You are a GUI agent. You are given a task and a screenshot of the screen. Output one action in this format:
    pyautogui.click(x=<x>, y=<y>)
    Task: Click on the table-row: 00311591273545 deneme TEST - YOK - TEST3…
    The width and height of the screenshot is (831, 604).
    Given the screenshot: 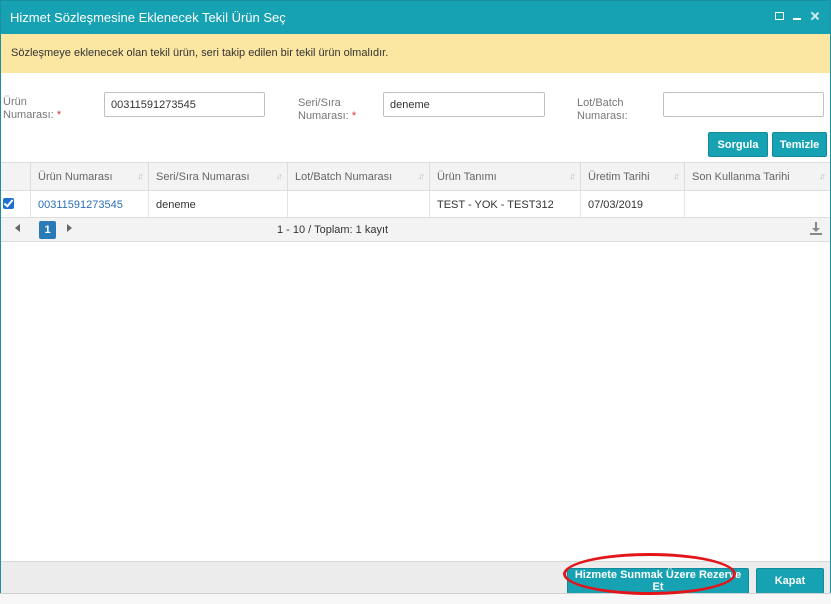 What is the action you would take?
    pyautogui.click(x=415, y=204)
    